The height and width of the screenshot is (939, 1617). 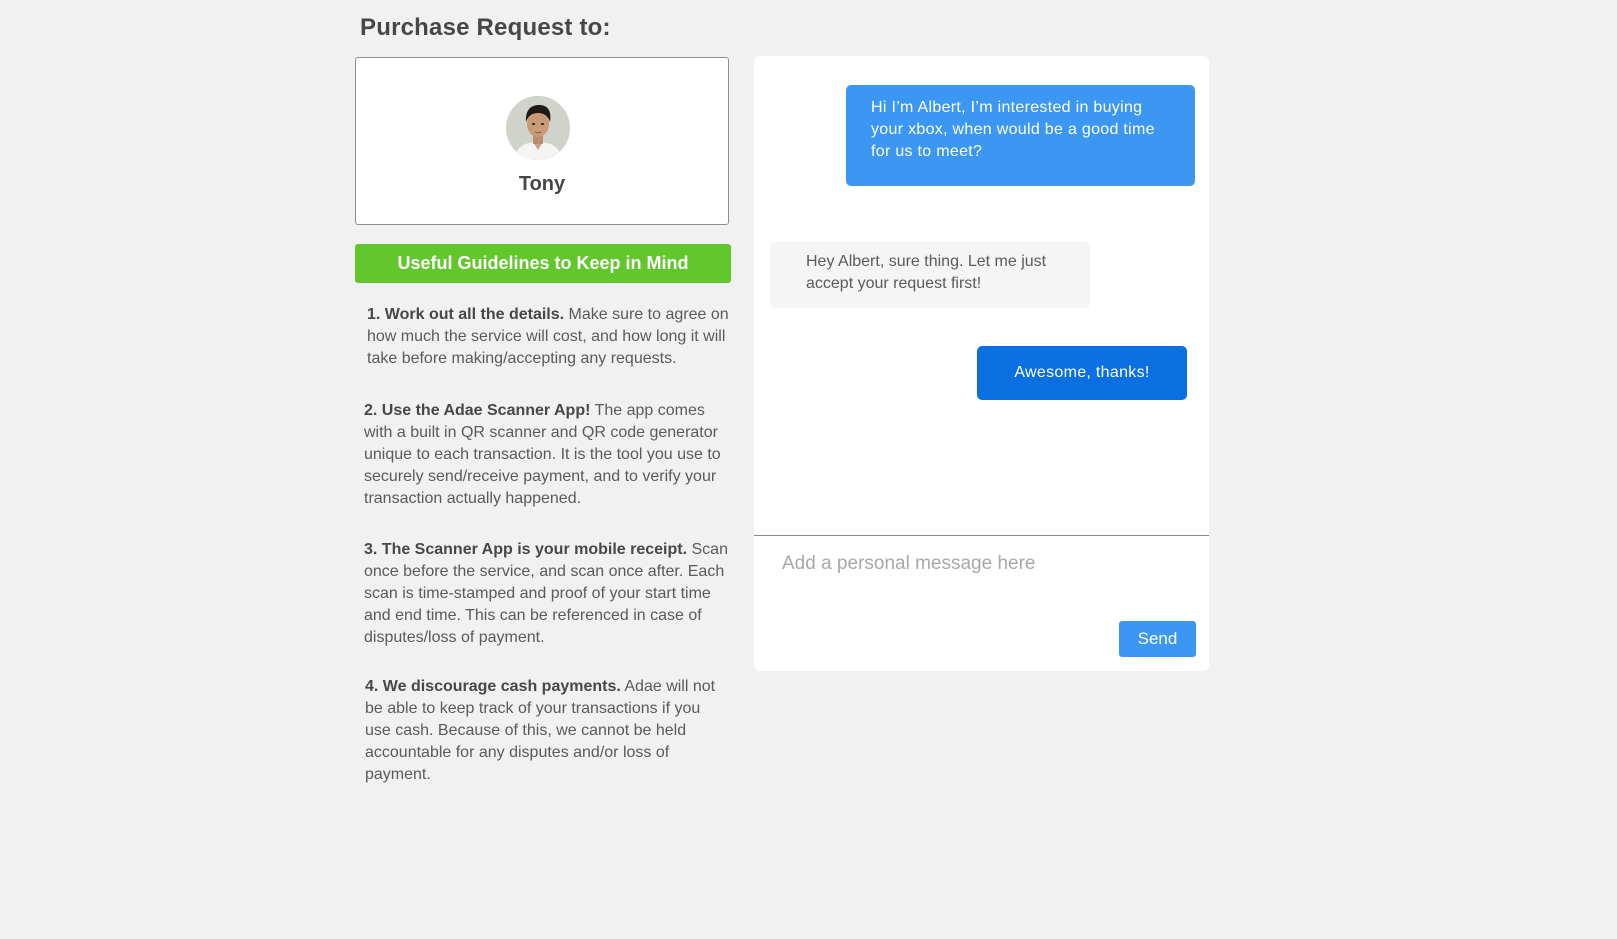 What do you see at coordinates (493, 686) in the screenshot?
I see `guideline-title: 4. We discourage cash payments.` at bounding box center [493, 686].